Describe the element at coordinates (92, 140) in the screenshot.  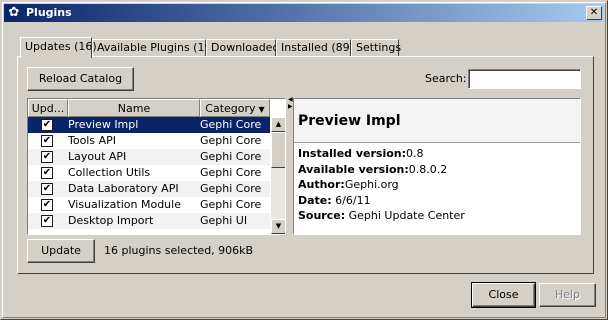
I see `plugin-name: Tools API` at that location.